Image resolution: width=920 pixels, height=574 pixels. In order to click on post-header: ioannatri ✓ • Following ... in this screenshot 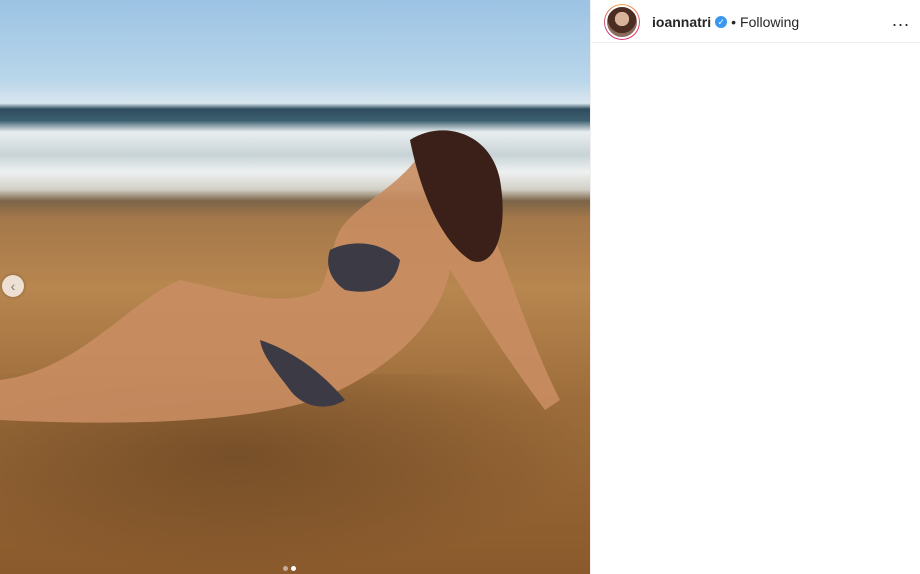, I will do `click(755, 22)`.